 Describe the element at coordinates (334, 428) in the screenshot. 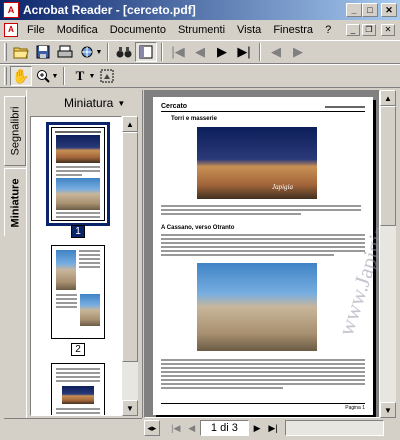

I see `horizontal-scrollbar` at that location.